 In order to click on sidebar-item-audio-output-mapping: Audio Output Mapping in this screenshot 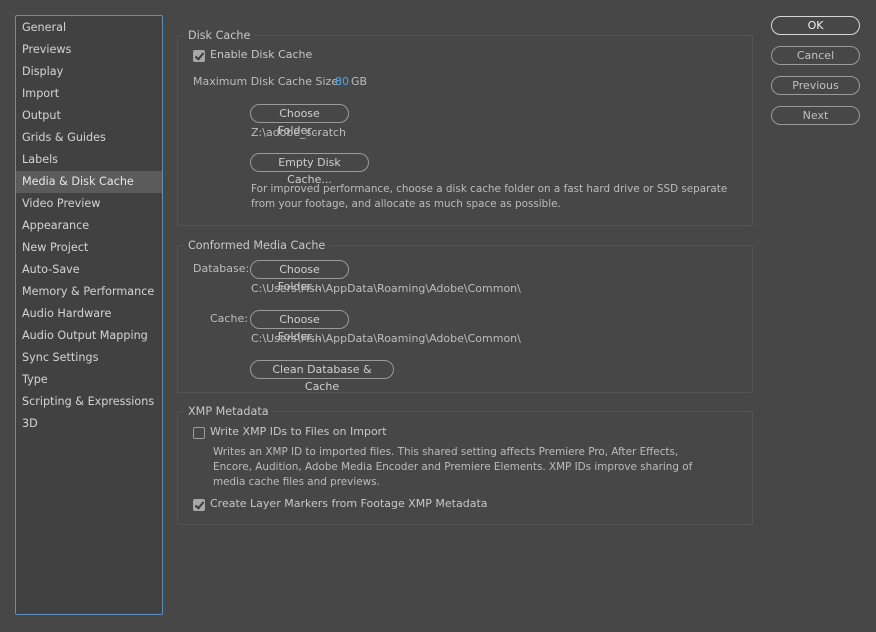, I will do `click(89, 336)`.